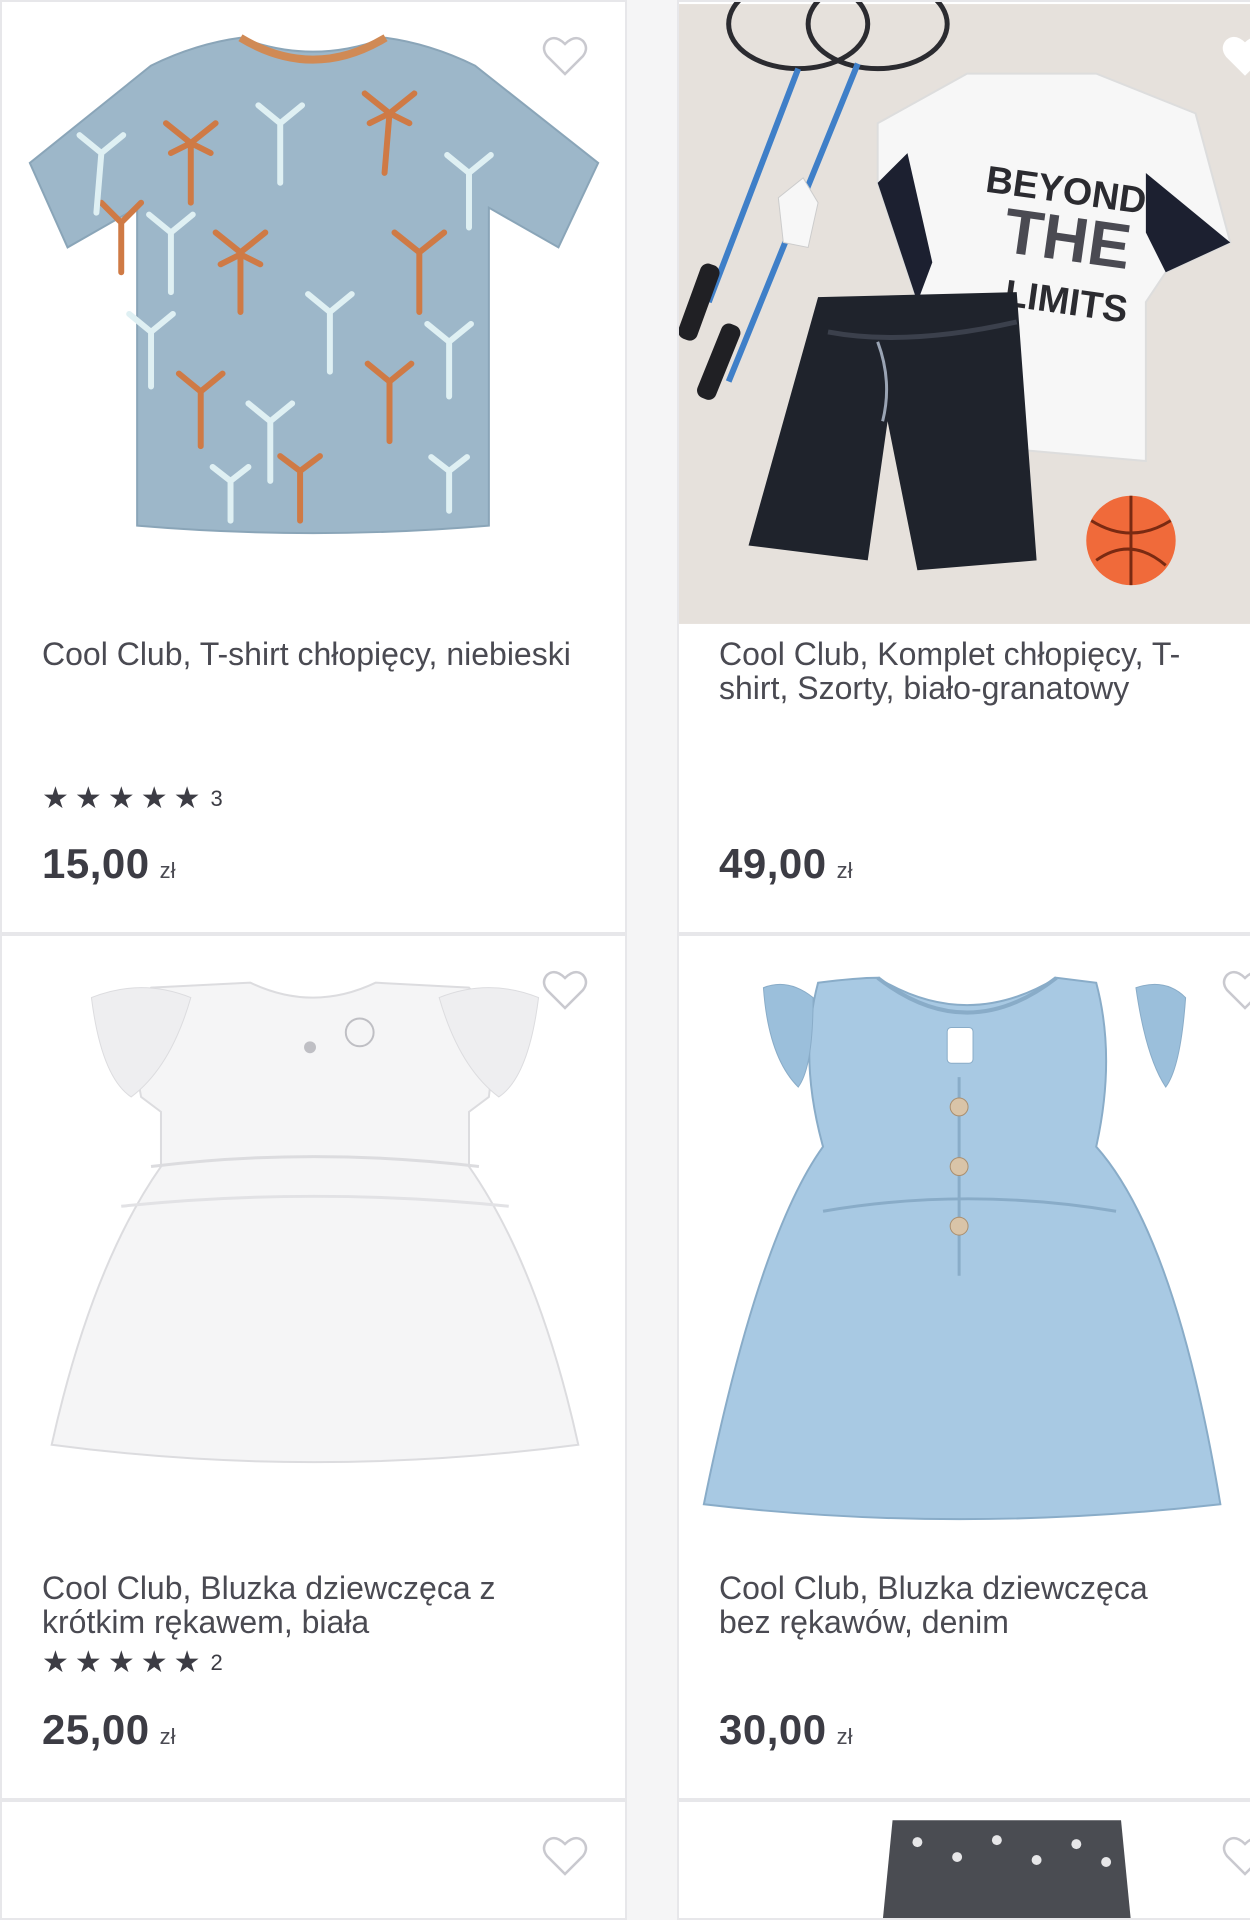 The width and height of the screenshot is (1250, 1920). Describe the element at coordinates (96, 863) in the screenshot. I see `price-value: 15,00` at that location.